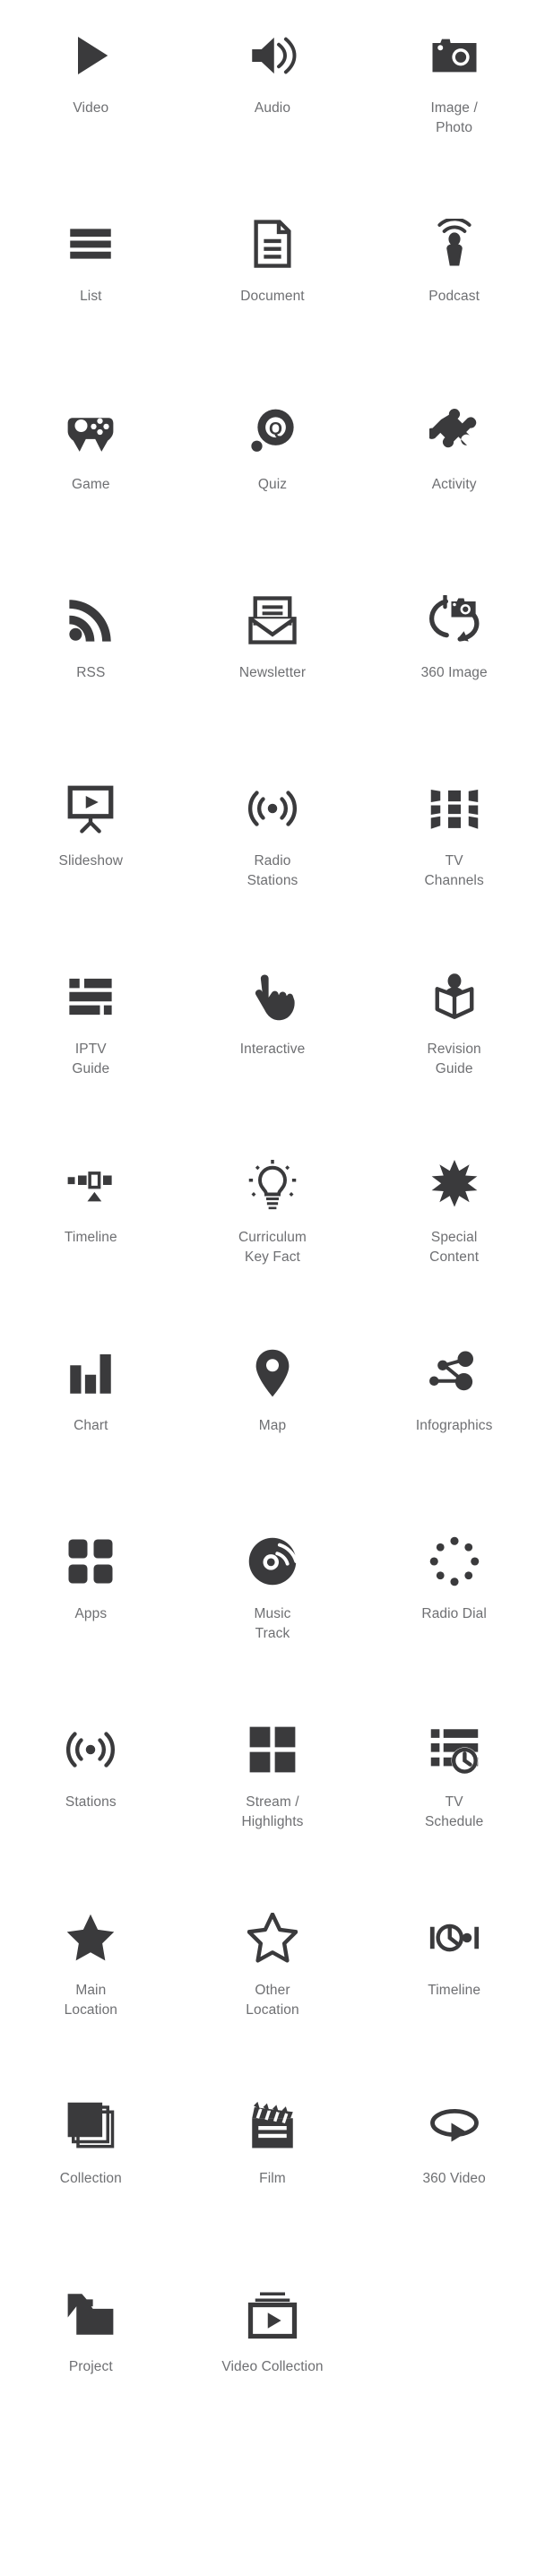  I want to click on icon-cell-quiz: Quiz, so click(273, 483).